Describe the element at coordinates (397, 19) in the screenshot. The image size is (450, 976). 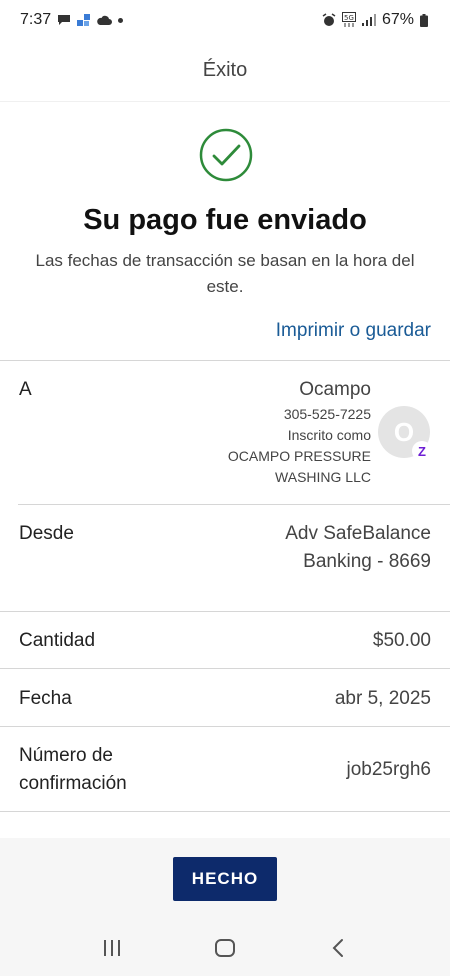
I see `battery-percent: 67%` at that location.